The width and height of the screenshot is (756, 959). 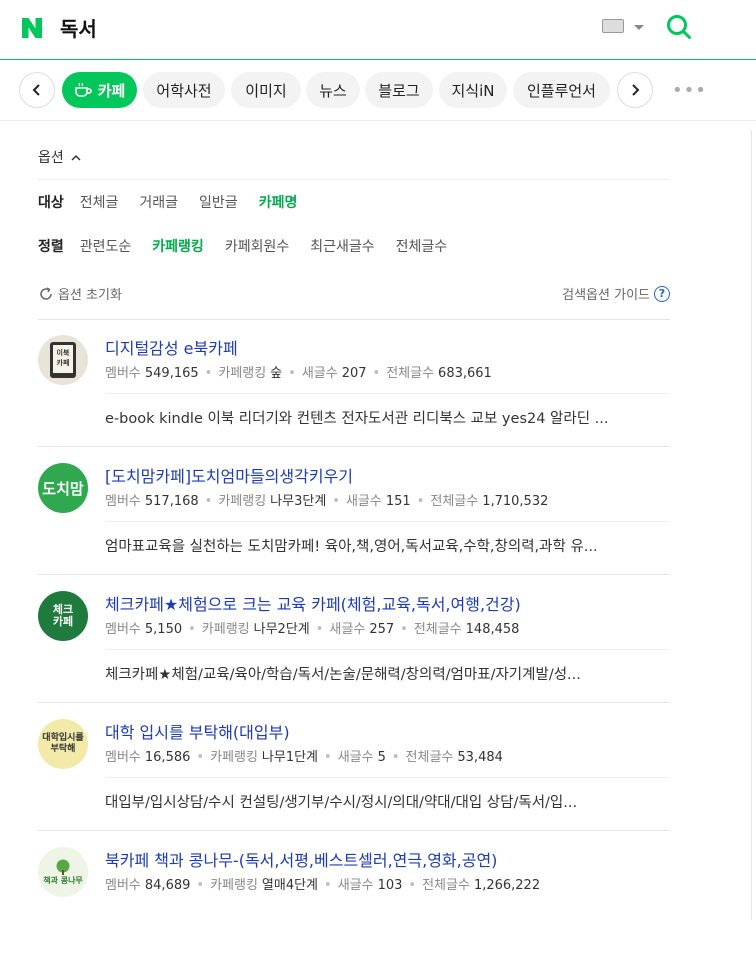 What do you see at coordinates (492, 629) in the screenshot?
I see `total-posts-value: 148,458` at bounding box center [492, 629].